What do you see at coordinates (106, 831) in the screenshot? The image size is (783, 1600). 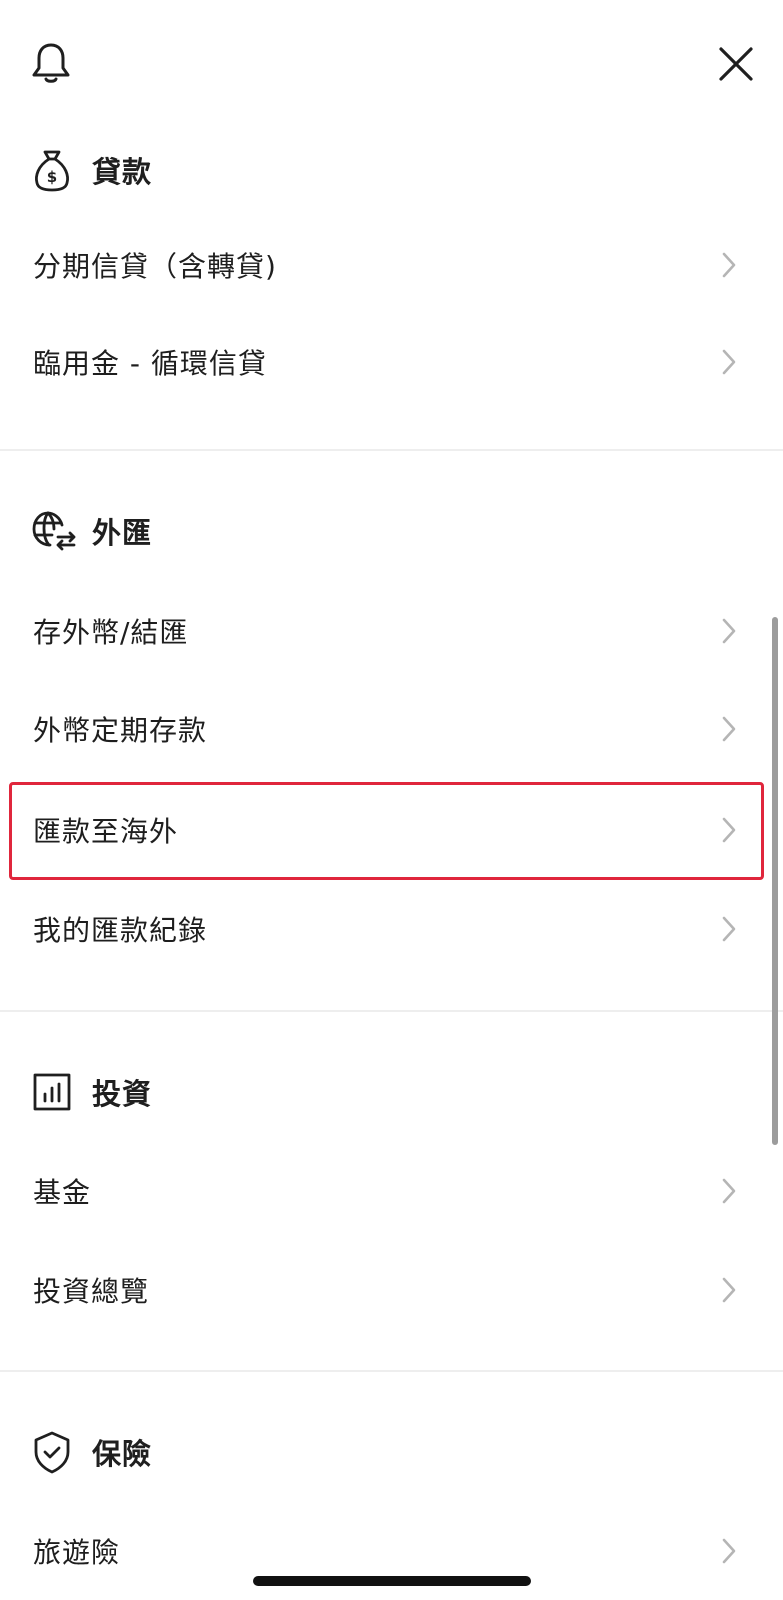 I see `menu-item-label: 匯款至海外` at bounding box center [106, 831].